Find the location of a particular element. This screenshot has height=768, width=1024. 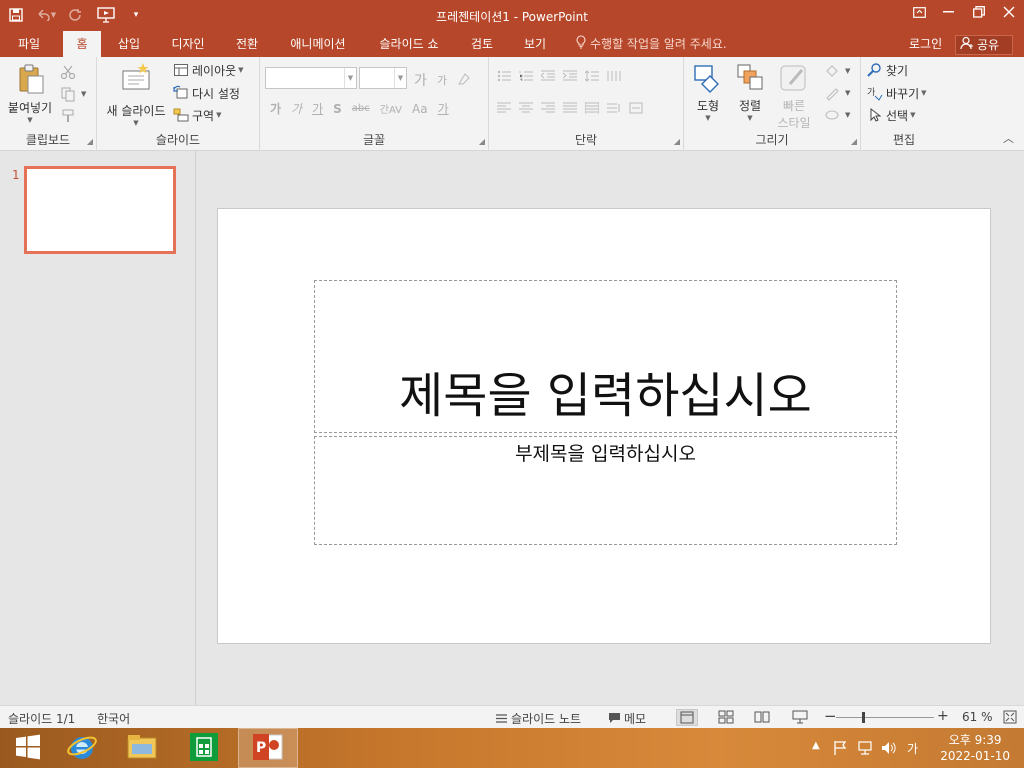

file-explorer-button is located at coordinates (142, 748).